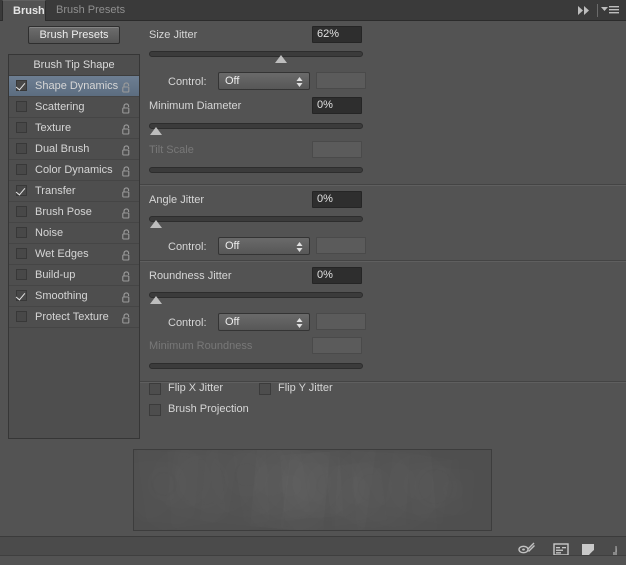  I want to click on tilt-scale-value, so click(337, 149).